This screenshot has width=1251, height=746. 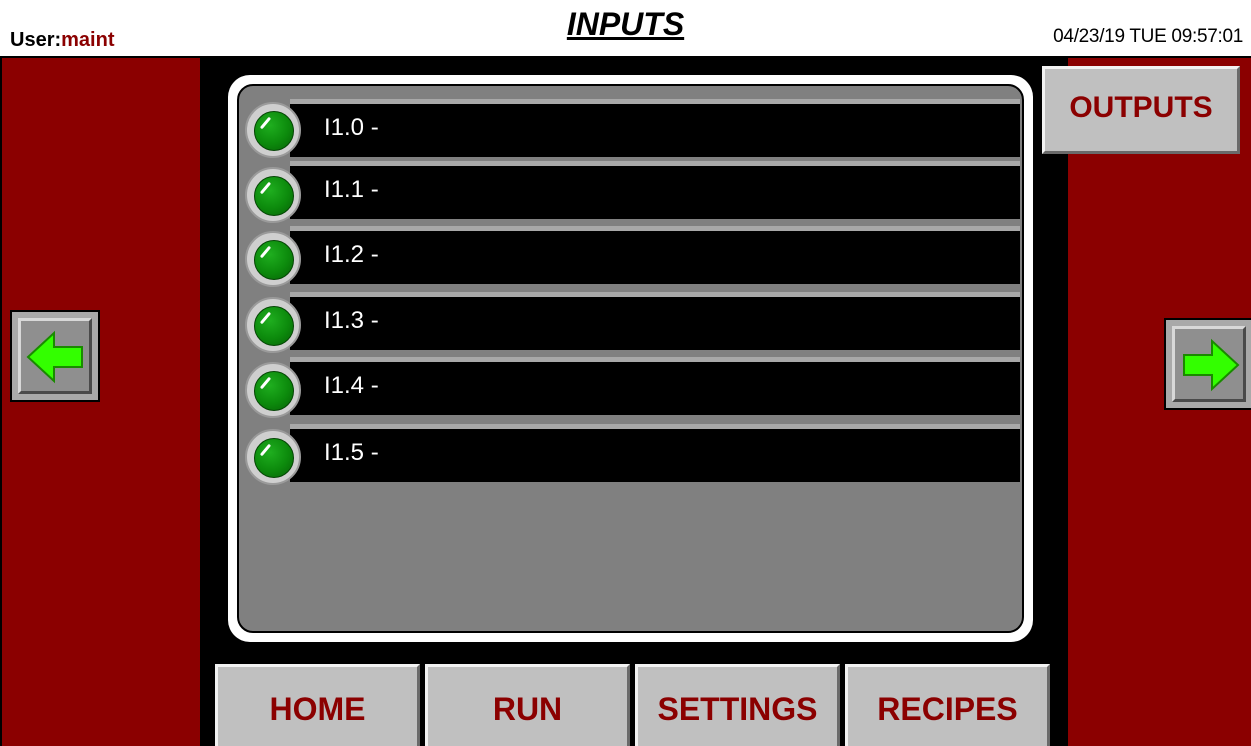 What do you see at coordinates (655, 453) in the screenshot?
I see `input-row: I1.5 -` at bounding box center [655, 453].